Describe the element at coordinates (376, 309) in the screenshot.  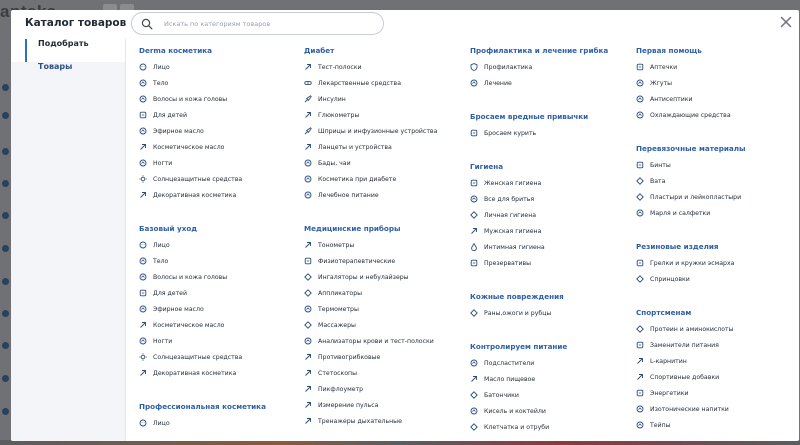
I see `category-link: Термометры` at that location.